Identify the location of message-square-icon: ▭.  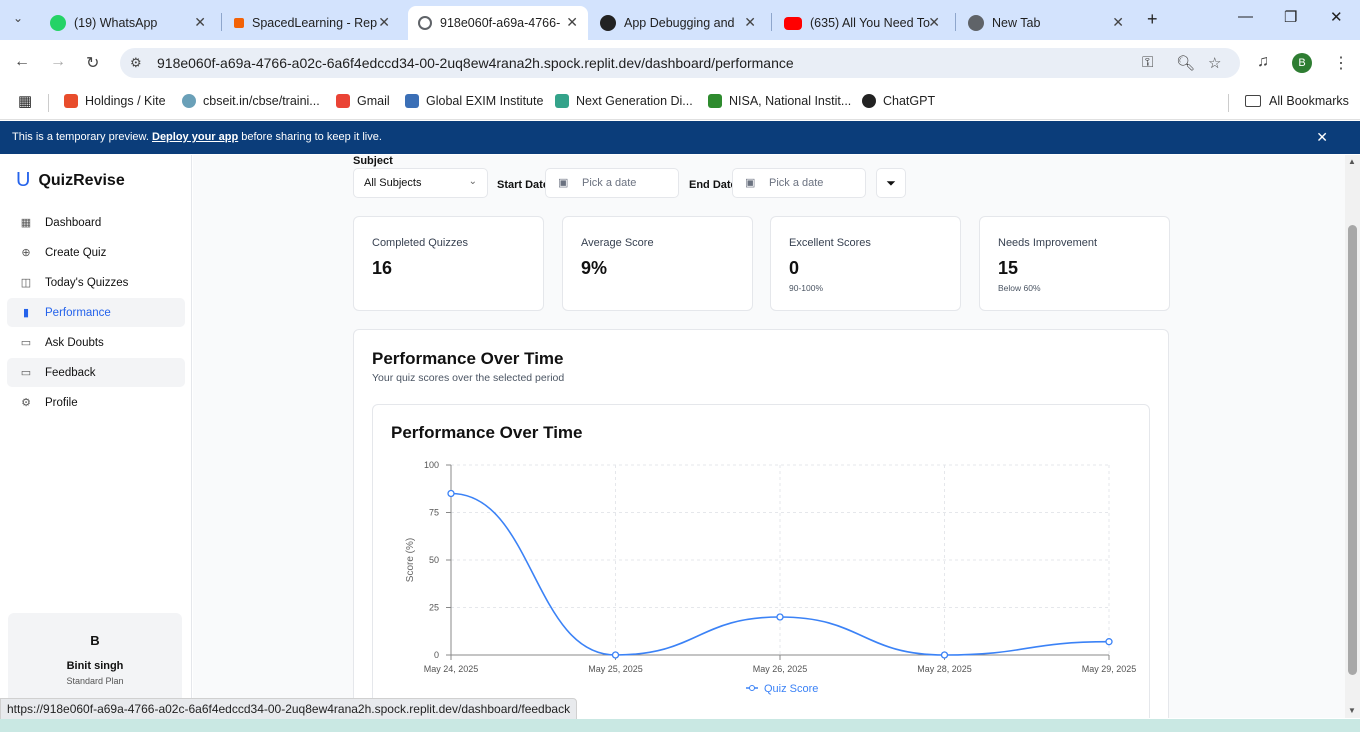
(26, 373).